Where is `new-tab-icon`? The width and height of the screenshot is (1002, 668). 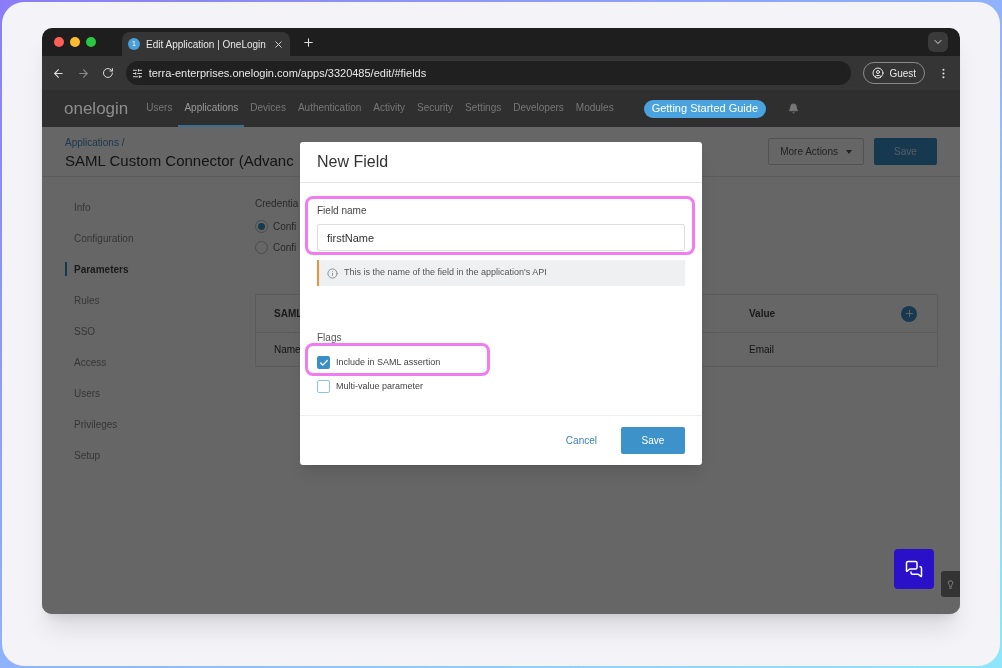
new-tab-icon is located at coordinates (308, 42).